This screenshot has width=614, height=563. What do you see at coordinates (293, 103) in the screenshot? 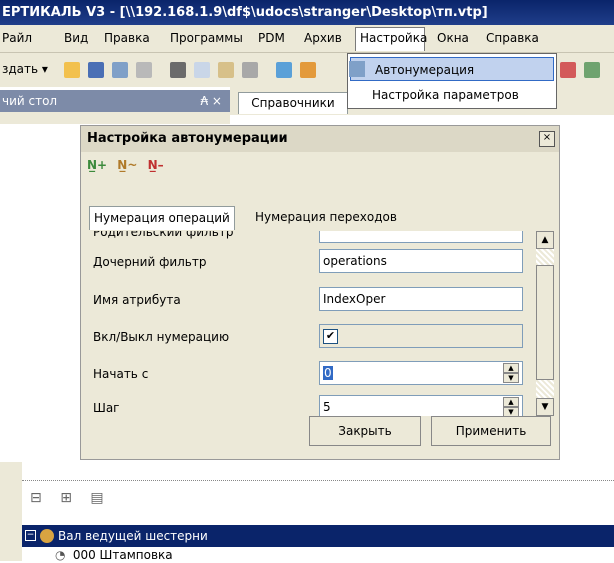
I see `tab-directories: Справочники` at bounding box center [293, 103].